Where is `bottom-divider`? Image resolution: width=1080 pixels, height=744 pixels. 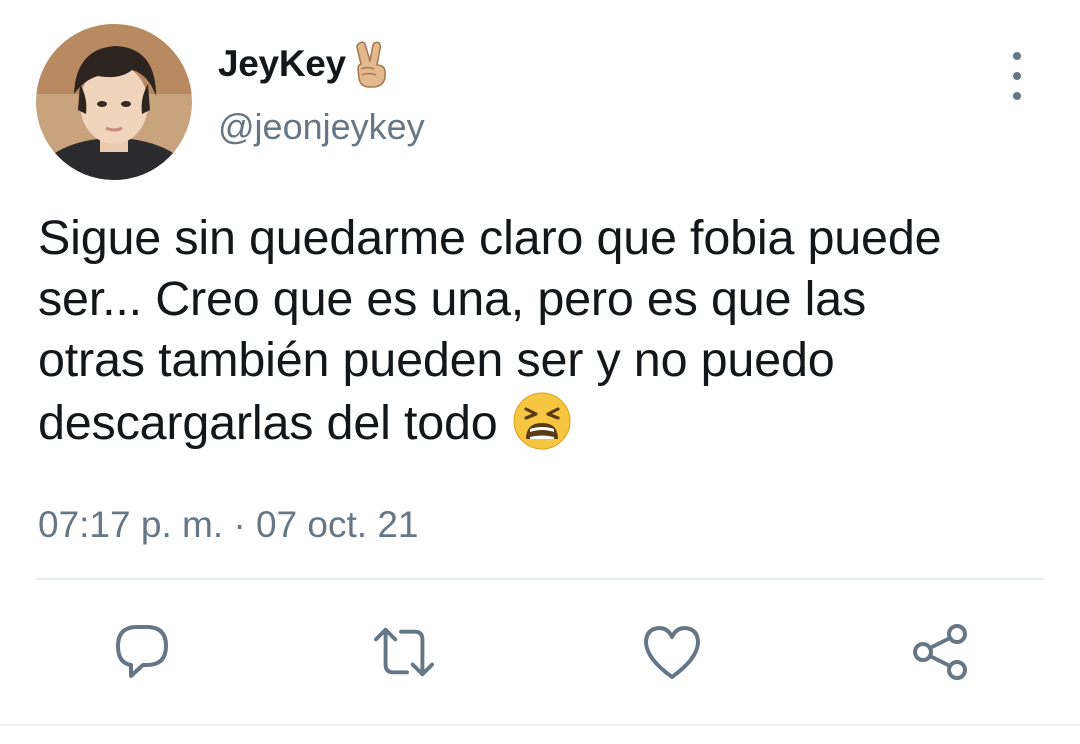 bottom-divider is located at coordinates (540, 725).